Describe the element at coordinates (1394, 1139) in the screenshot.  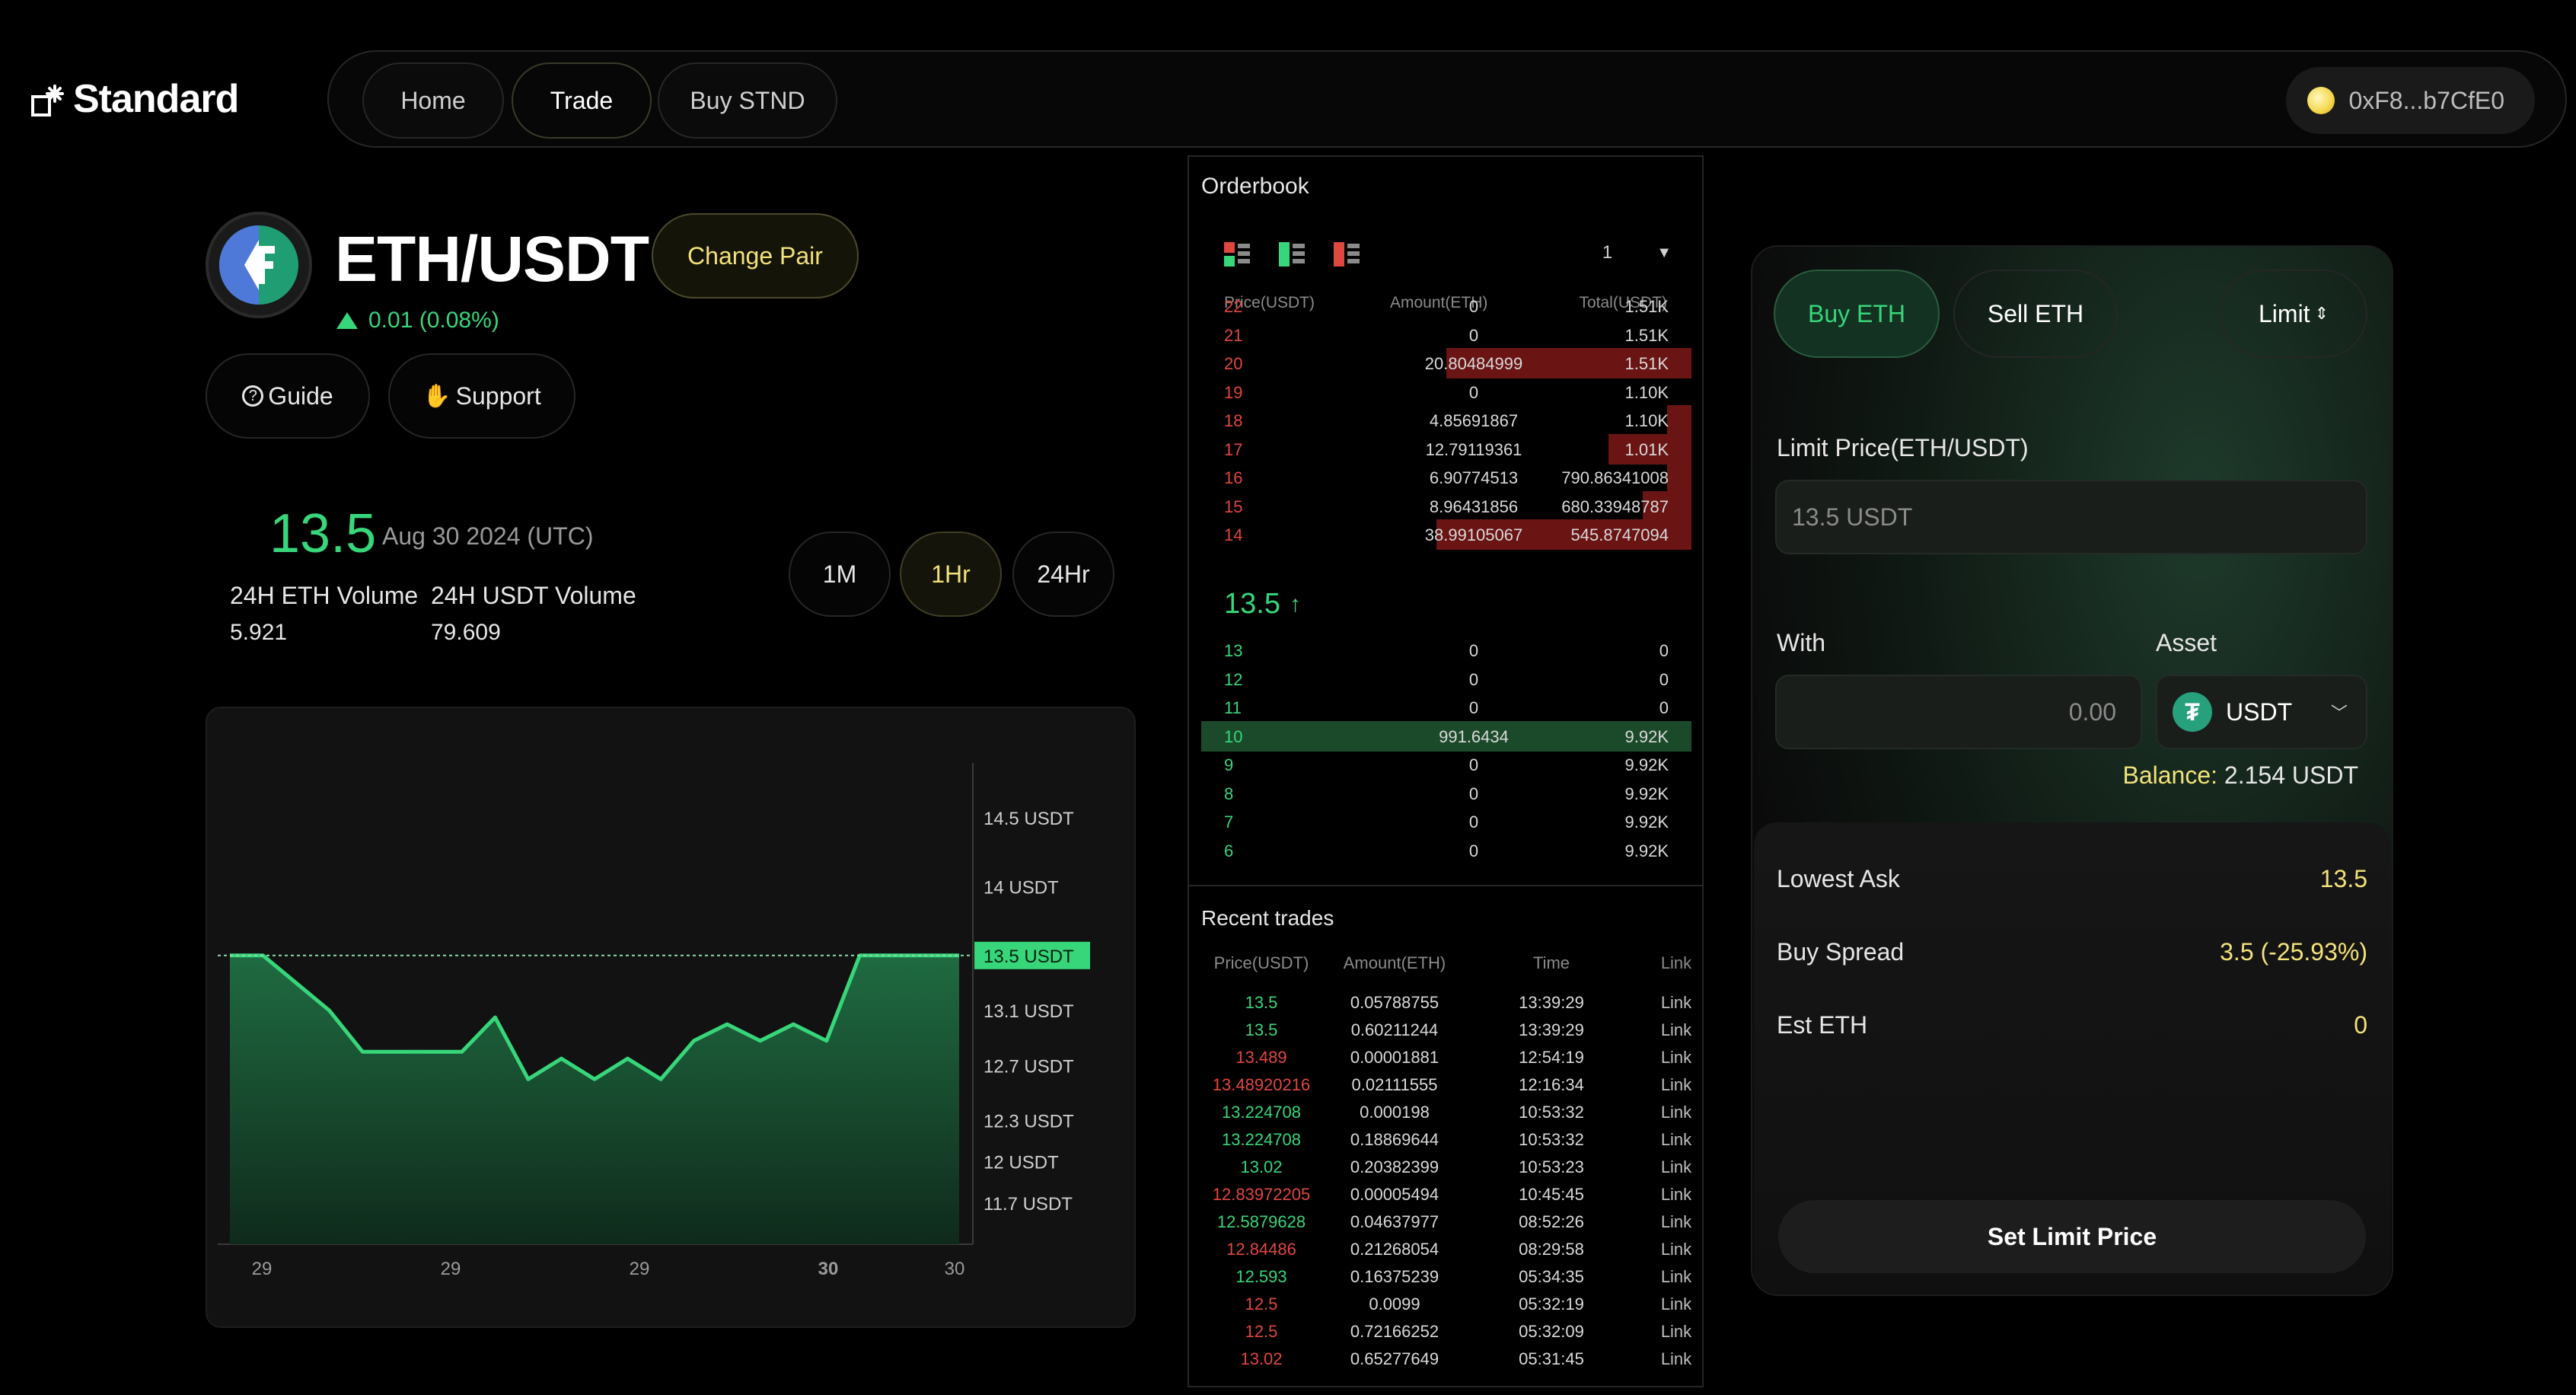
I see `trade-amount: 0.18869644` at that location.